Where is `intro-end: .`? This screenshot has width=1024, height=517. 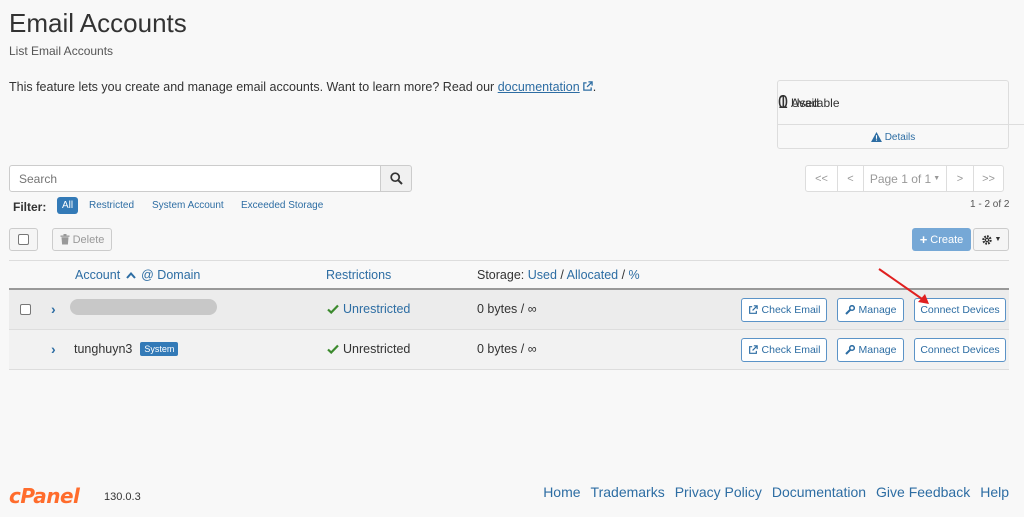
intro-end: . is located at coordinates (594, 87).